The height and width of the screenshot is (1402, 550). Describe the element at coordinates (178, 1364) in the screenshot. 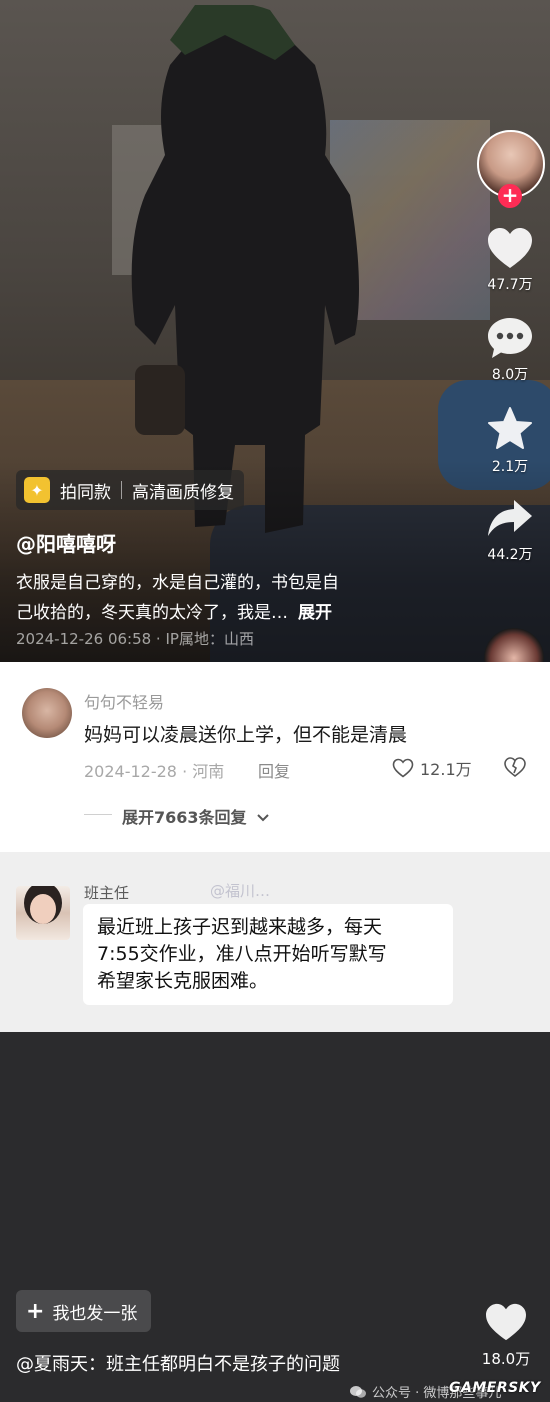

I see `post-caption: @夏雨天：班主任都明白不是孩子的问题` at that location.